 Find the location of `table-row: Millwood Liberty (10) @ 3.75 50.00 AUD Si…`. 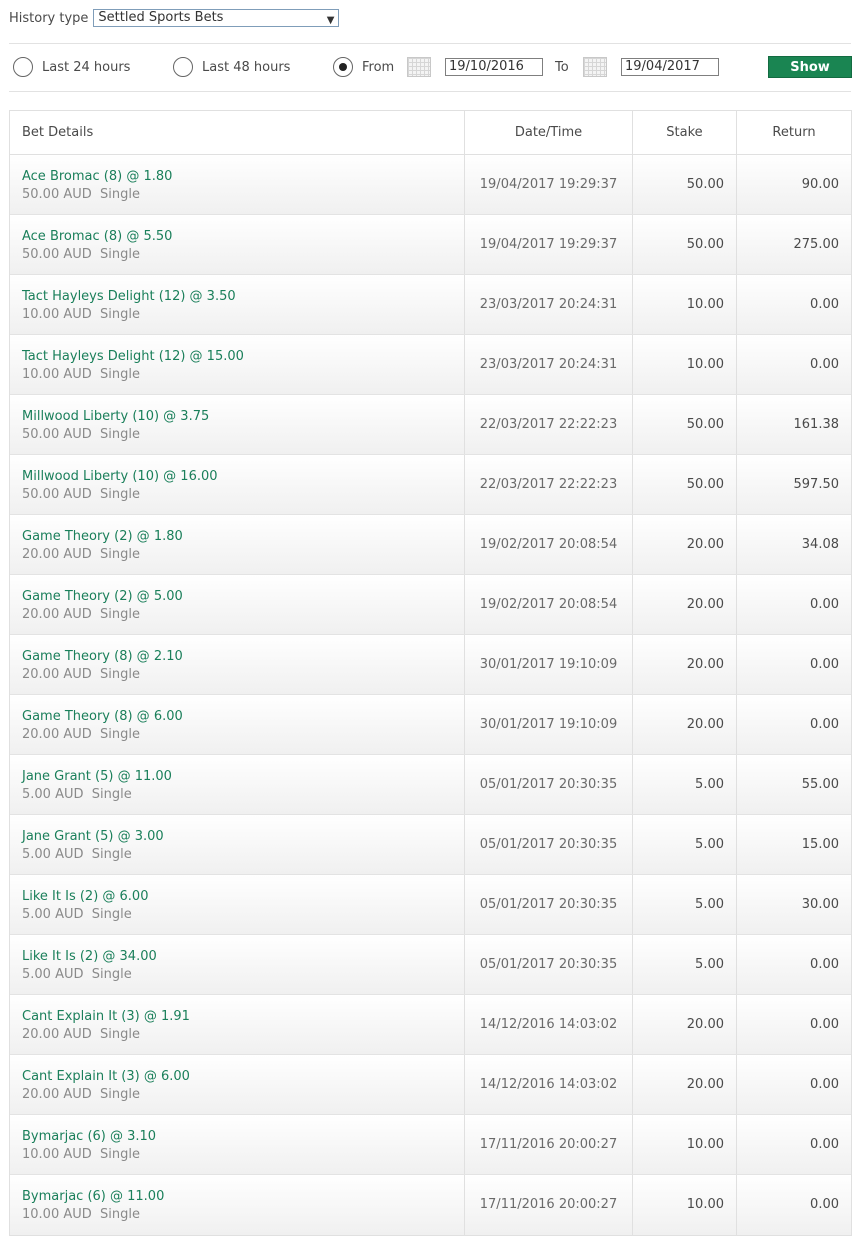

table-row: Millwood Liberty (10) @ 3.75 50.00 AUD Si… is located at coordinates (430, 425).